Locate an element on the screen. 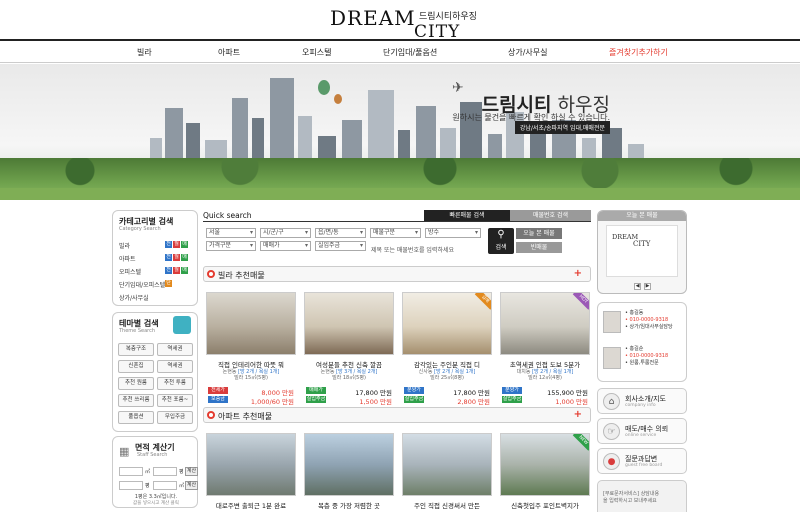  empty-listings-button: 빈매물 is located at coordinates (539, 247).